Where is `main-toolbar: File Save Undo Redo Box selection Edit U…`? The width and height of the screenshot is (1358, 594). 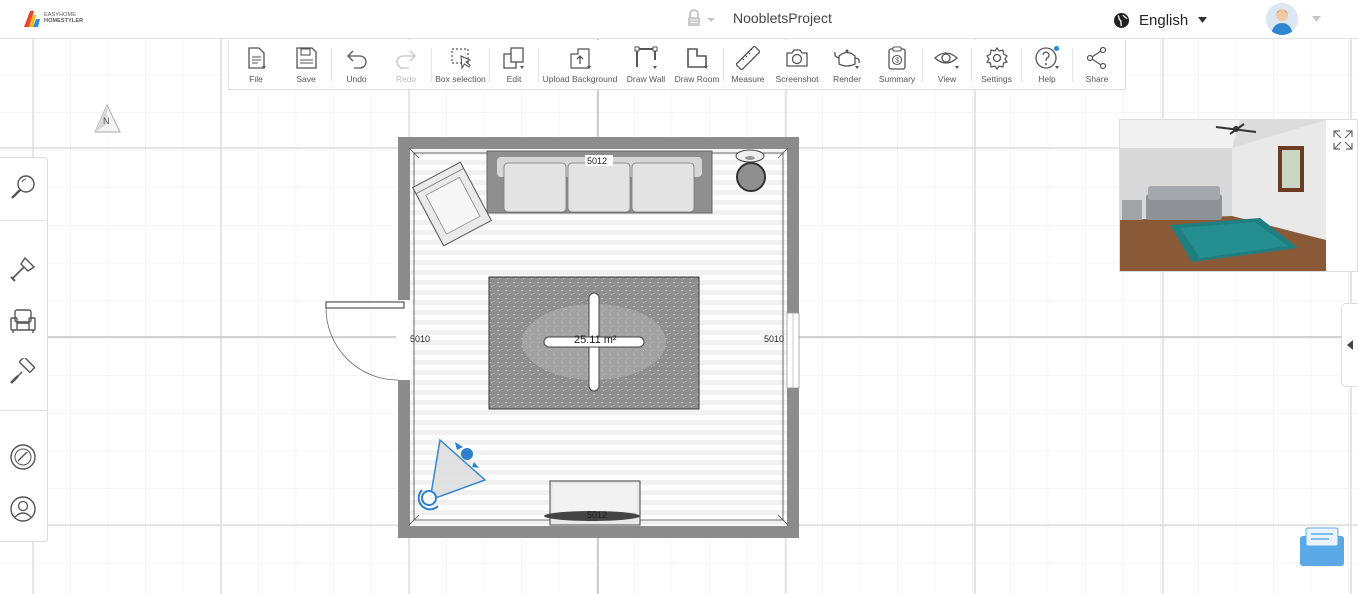
main-toolbar: File Save Undo Redo Box selection Edit U… is located at coordinates (677, 65).